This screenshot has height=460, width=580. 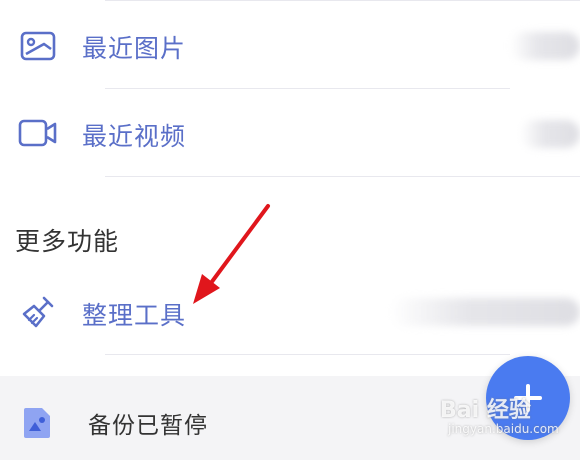 What do you see at coordinates (134, 315) in the screenshot?
I see `menu-item-label: 整理工具` at bounding box center [134, 315].